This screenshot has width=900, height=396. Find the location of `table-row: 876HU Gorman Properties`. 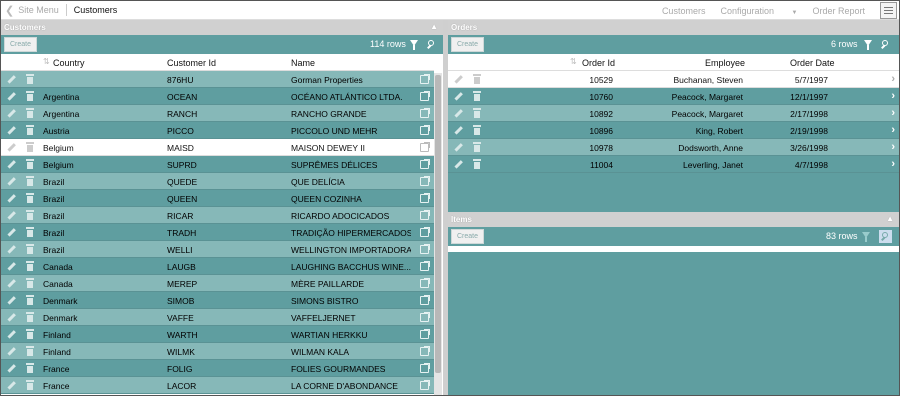

table-row: 876HU Gorman Properties is located at coordinates (217, 79).